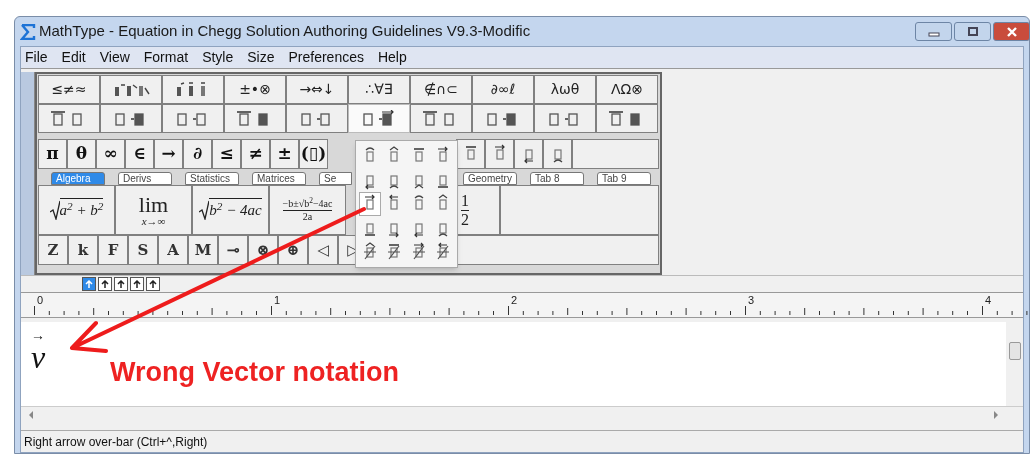  I want to click on symbol-palette-button: →⇔↓, so click(317, 89).